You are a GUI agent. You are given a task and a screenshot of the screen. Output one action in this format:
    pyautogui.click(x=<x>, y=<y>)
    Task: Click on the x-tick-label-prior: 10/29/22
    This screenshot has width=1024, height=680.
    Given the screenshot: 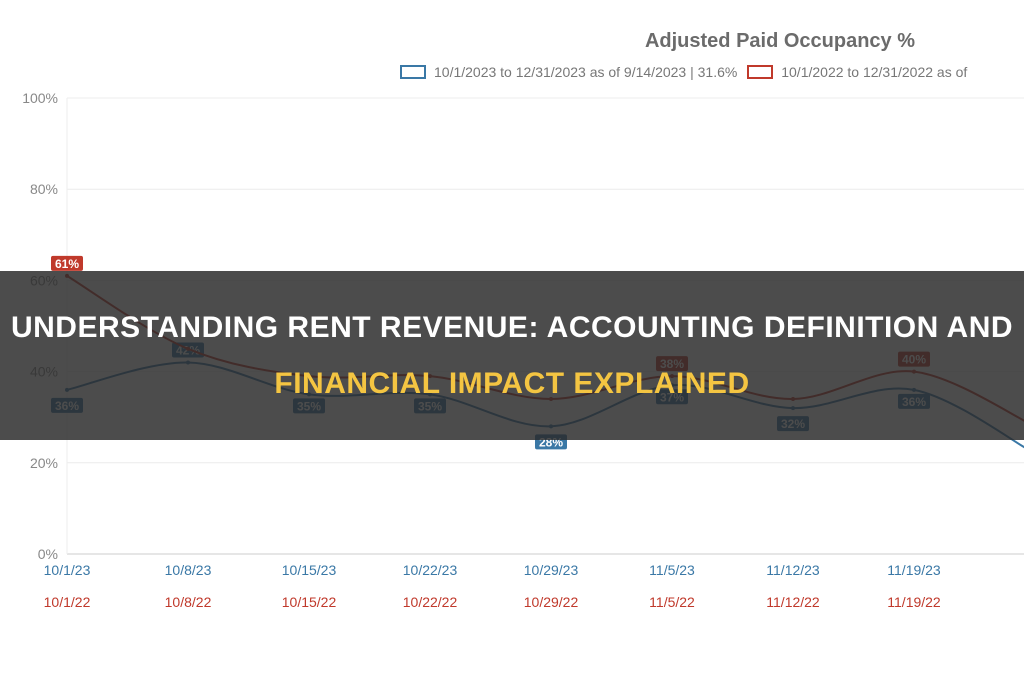 What is the action you would take?
    pyautogui.click(x=551, y=602)
    